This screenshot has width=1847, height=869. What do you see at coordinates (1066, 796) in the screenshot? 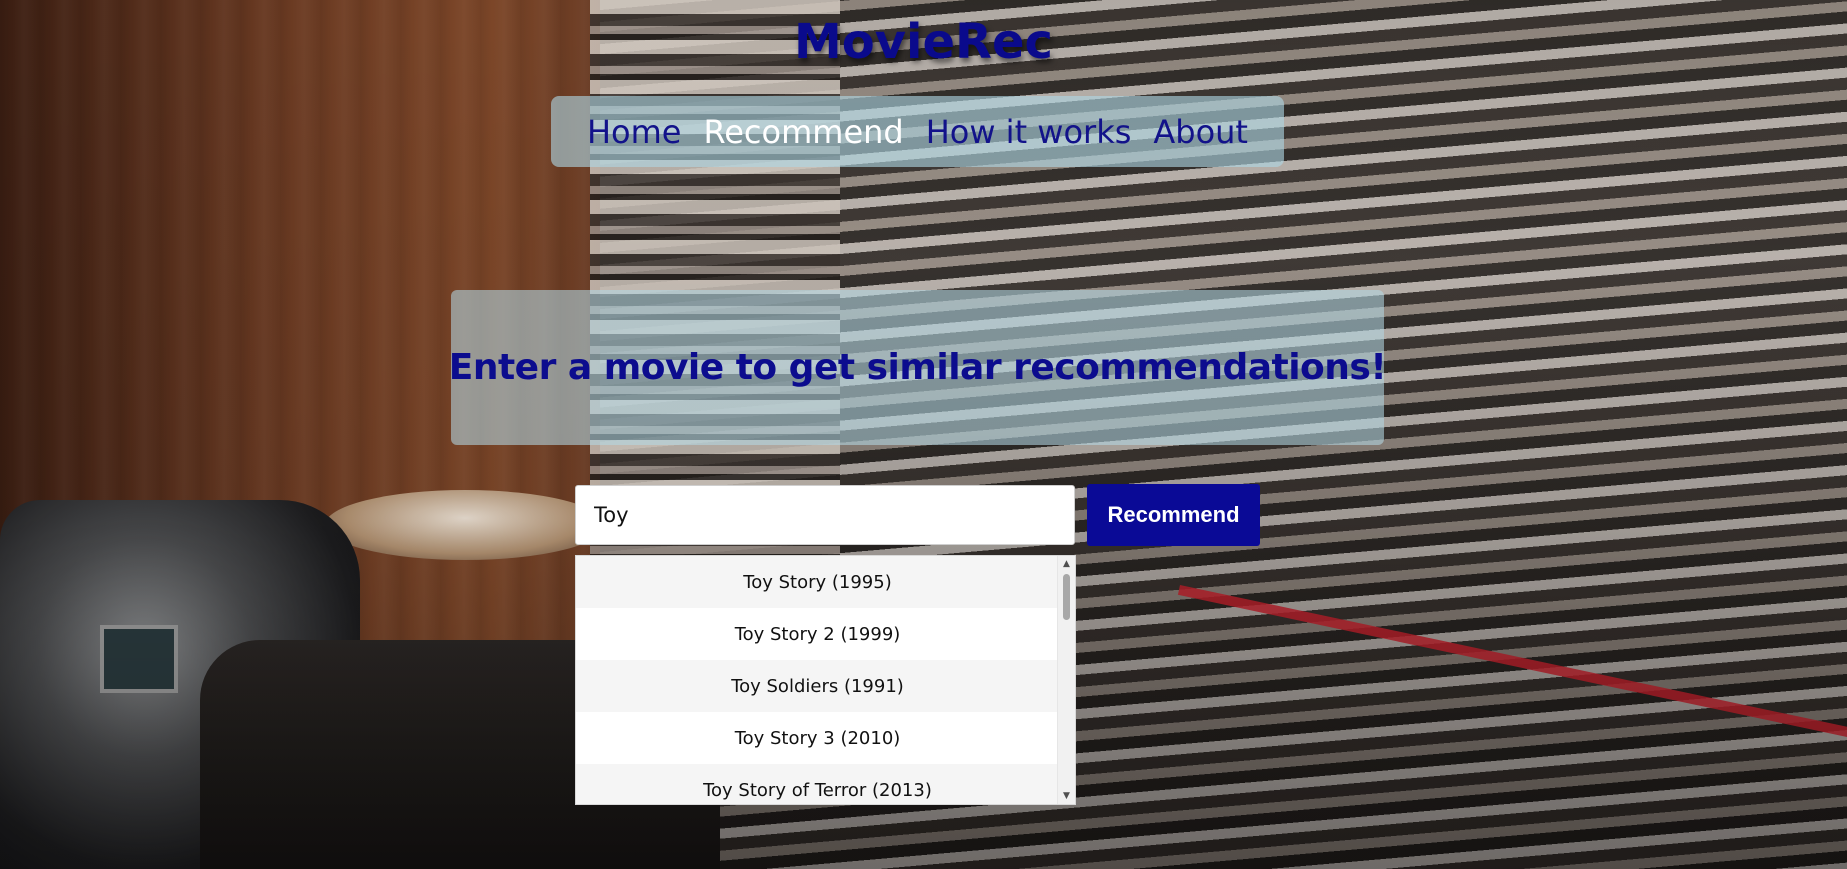
I see `scroll-down-arrow-icon: ▼` at bounding box center [1066, 796].